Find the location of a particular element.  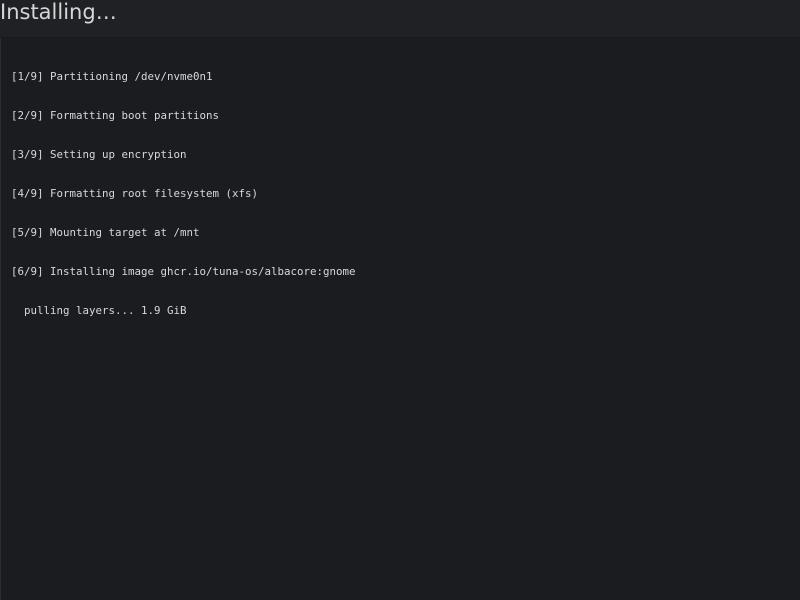

log-line-partitioning: [1/9] Partitioning /dev/nvme0n1 is located at coordinates (112, 76).